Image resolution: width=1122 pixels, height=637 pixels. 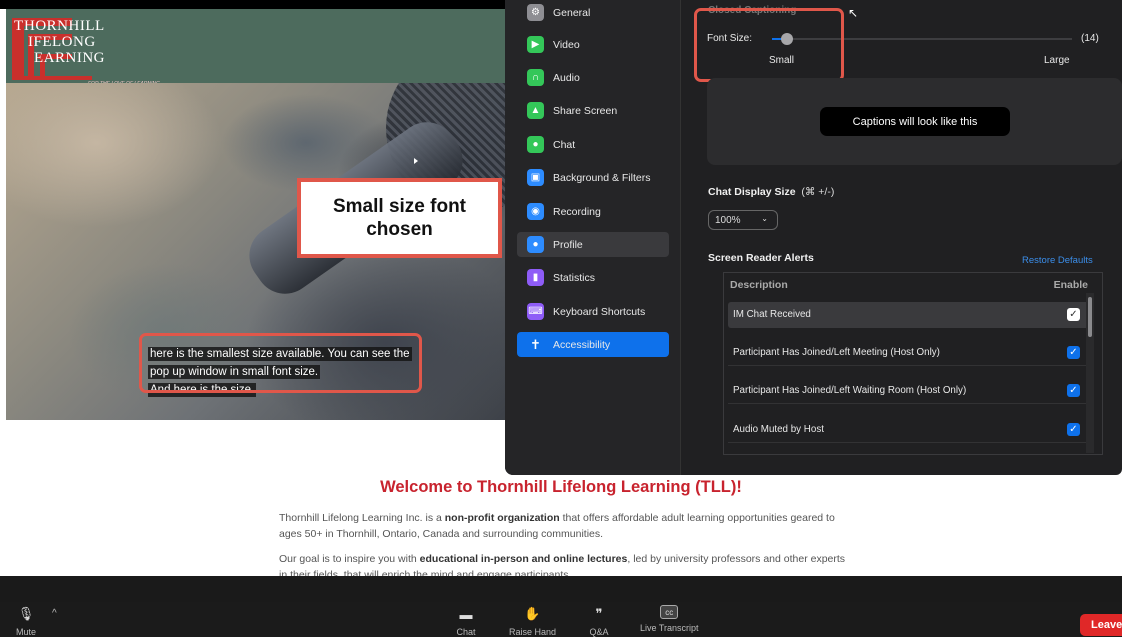 What do you see at coordinates (1090, 38) in the screenshot?
I see `font-size-value: (14)` at bounding box center [1090, 38].